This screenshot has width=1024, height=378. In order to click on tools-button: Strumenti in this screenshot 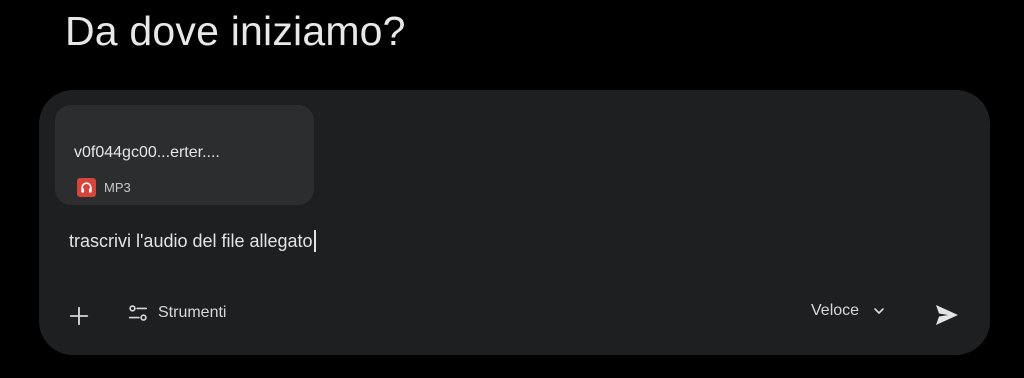, I will do `click(176, 313)`.